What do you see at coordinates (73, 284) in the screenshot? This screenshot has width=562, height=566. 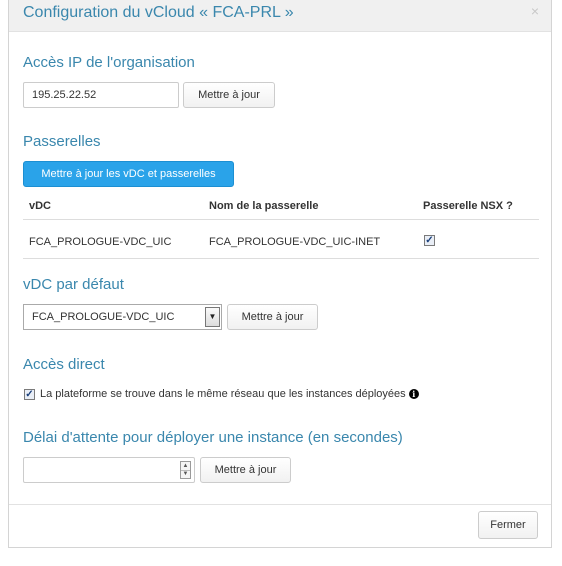 I see `default-vdc-section-title: vDC par défaut` at bounding box center [73, 284].